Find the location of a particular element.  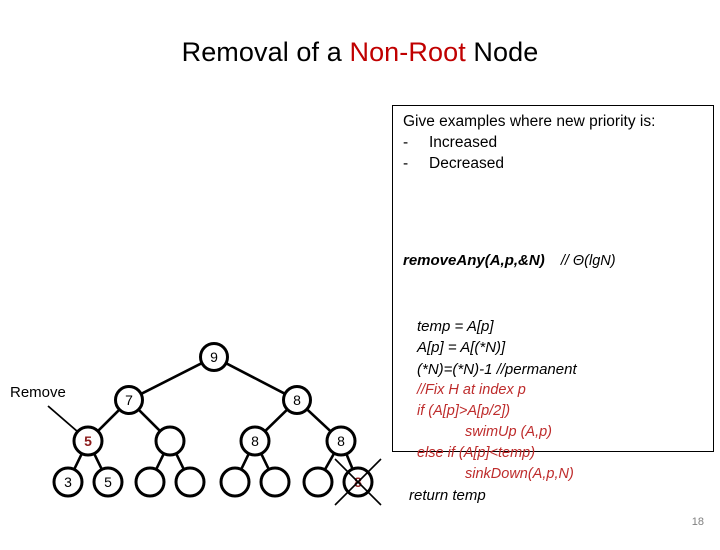

remove-pointer-line is located at coordinates (63, 419).